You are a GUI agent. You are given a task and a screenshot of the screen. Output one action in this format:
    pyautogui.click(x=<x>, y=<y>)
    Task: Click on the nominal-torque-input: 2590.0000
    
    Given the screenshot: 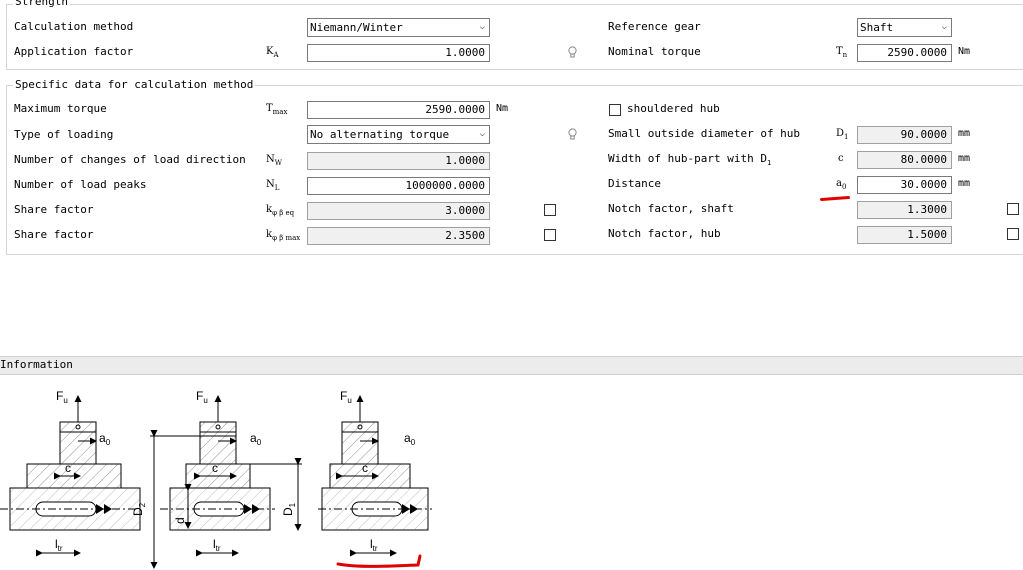 What is the action you would take?
    pyautogui.click(x=904, y=53)
    